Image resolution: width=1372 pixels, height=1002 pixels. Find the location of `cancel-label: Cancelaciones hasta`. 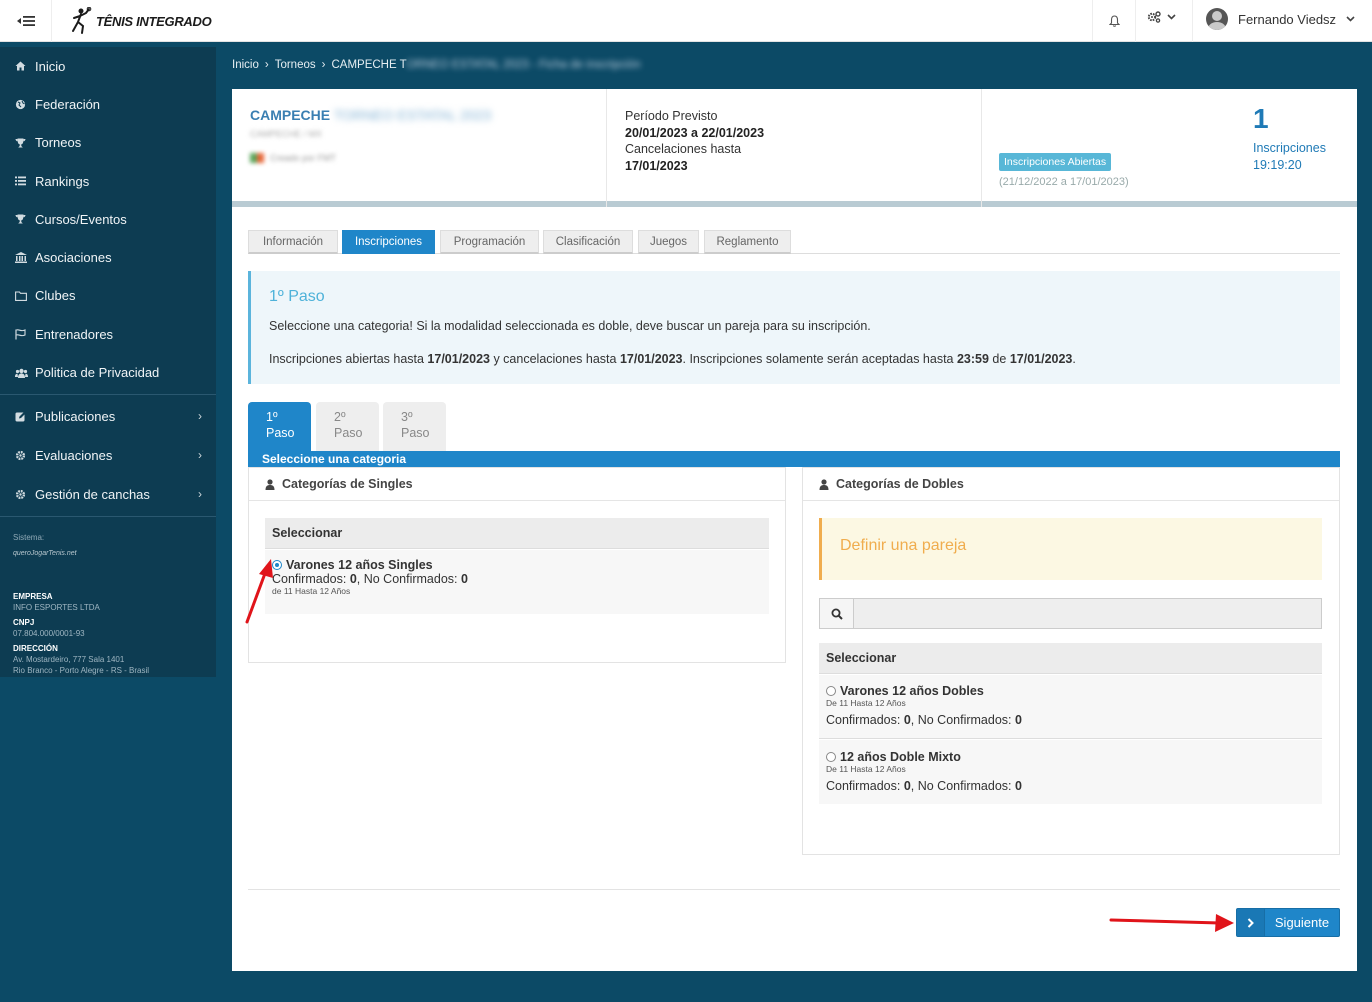

cancel-label: Cancelaciones hasta is located at coordinates (683, 149).